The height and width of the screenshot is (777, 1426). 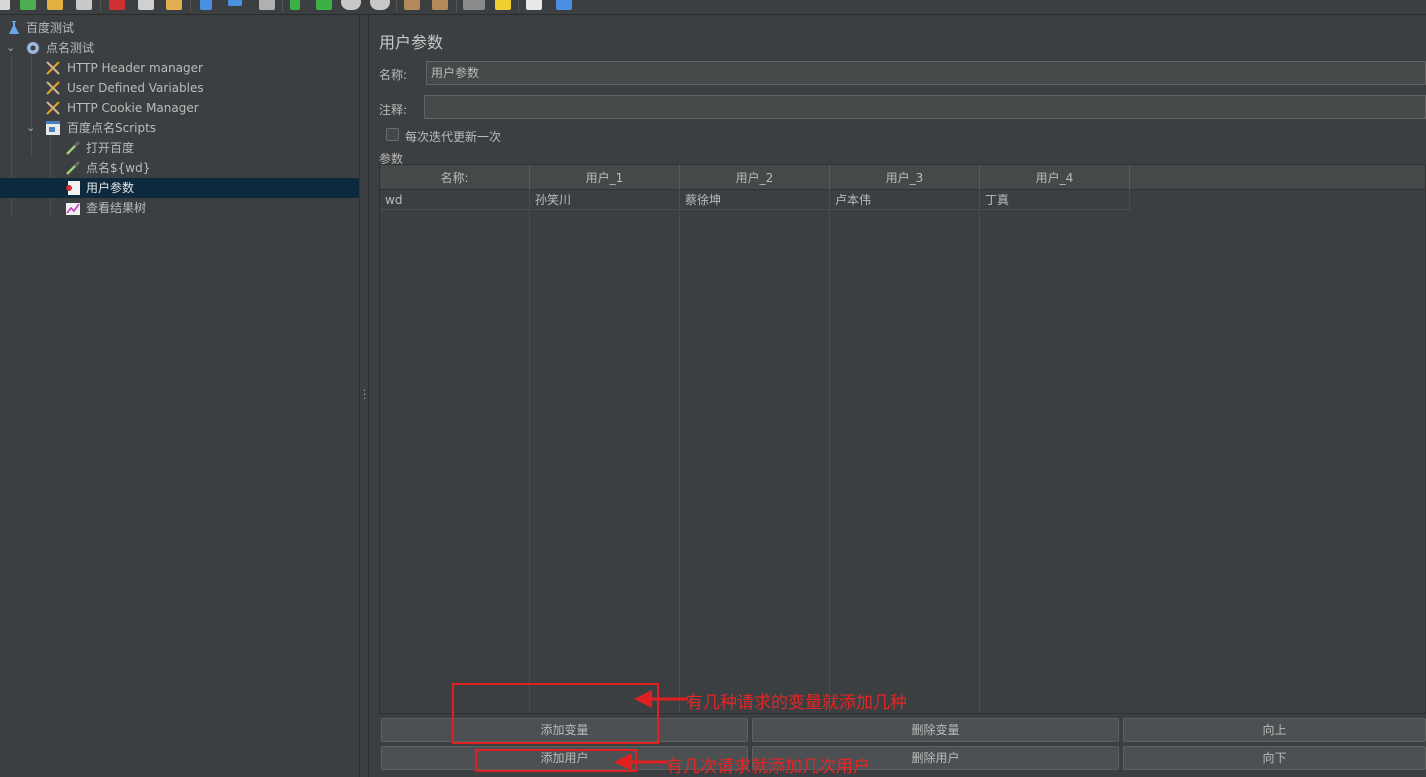 What do you see at coordinates (755, 177) in the screenshot?
I see `column-header: 用户_2` at bounding box center [755, 177].